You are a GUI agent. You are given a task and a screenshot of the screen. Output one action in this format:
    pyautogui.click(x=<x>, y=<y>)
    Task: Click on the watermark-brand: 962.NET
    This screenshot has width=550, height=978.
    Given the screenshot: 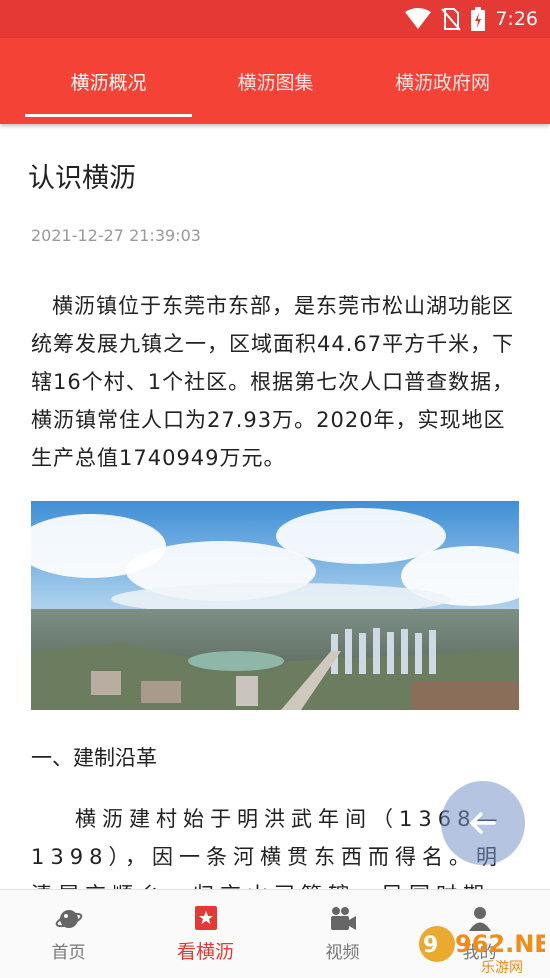 What is the action you would take?
    pyautogui.click(x=500, y=944)
    